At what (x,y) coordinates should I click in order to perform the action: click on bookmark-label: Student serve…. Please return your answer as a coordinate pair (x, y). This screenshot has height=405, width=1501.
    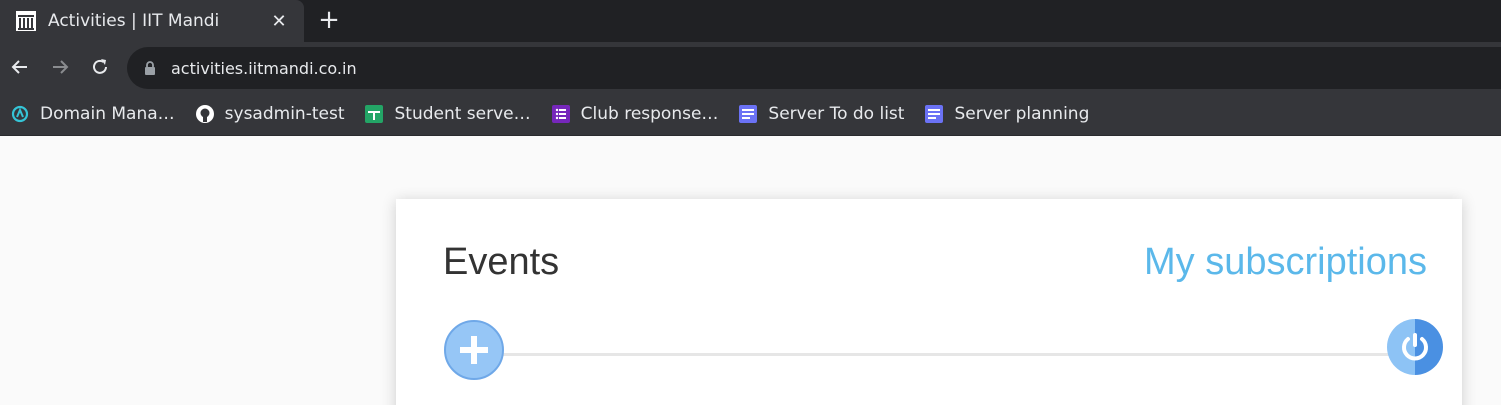
    Looking at the image, I should click on (462, 113).